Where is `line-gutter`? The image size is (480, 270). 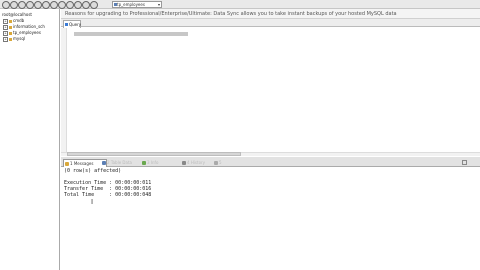 line-gutter is located at coordinates (64, 90).